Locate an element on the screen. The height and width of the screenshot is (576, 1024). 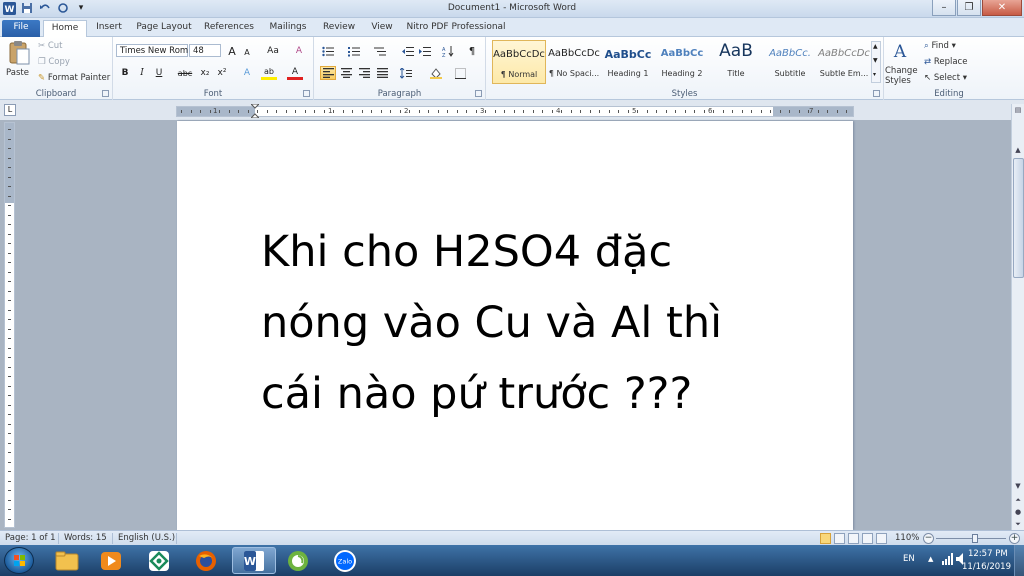
web-layout-view-icon is located at coordinates (853, 538).